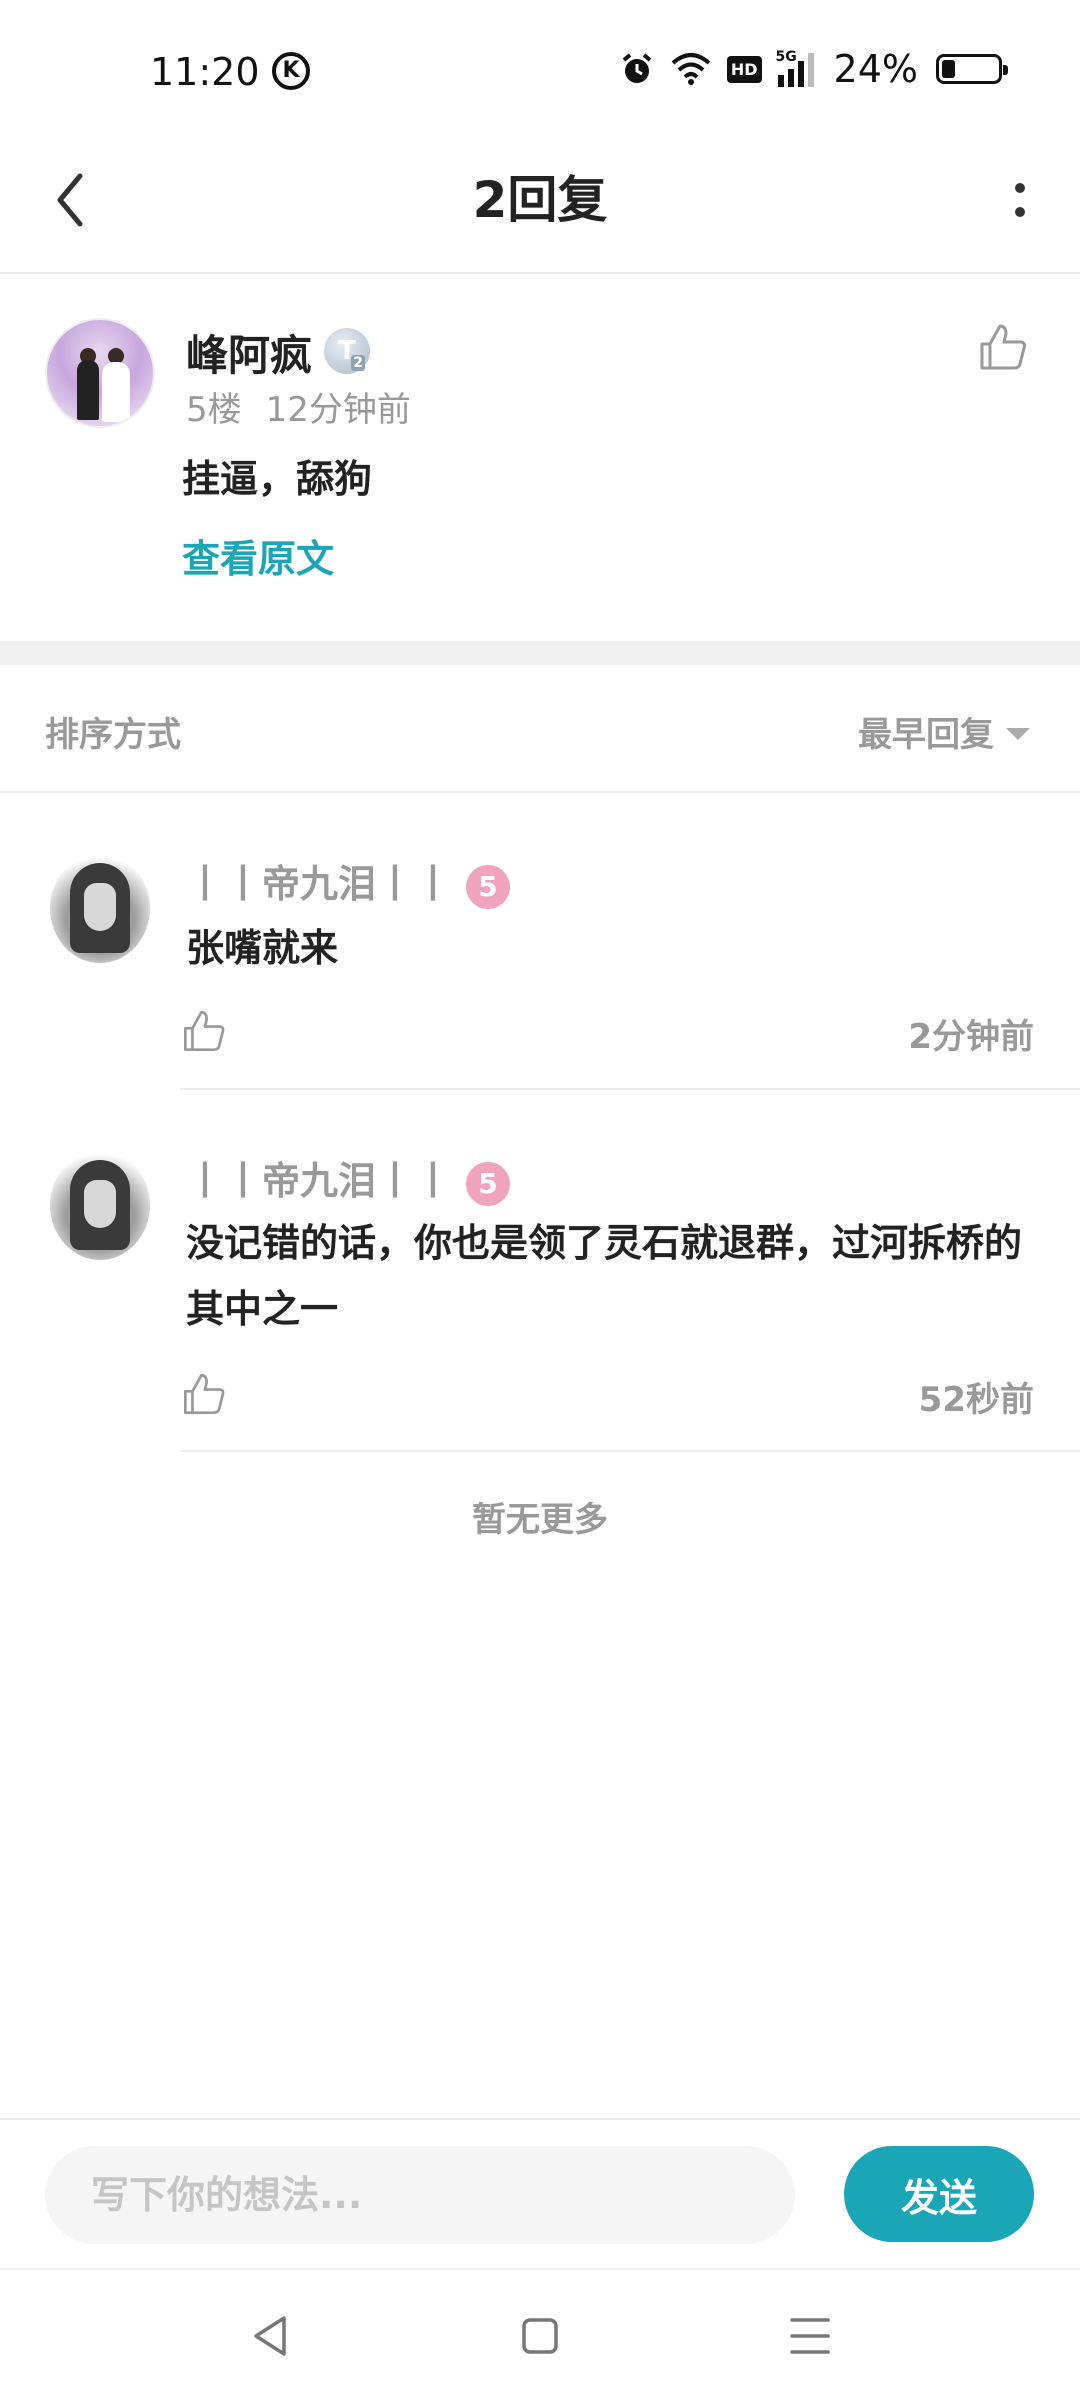 This screenshot has width=1080, height=2400. I want to click on triangle-back-icon, so click(270, 2336).